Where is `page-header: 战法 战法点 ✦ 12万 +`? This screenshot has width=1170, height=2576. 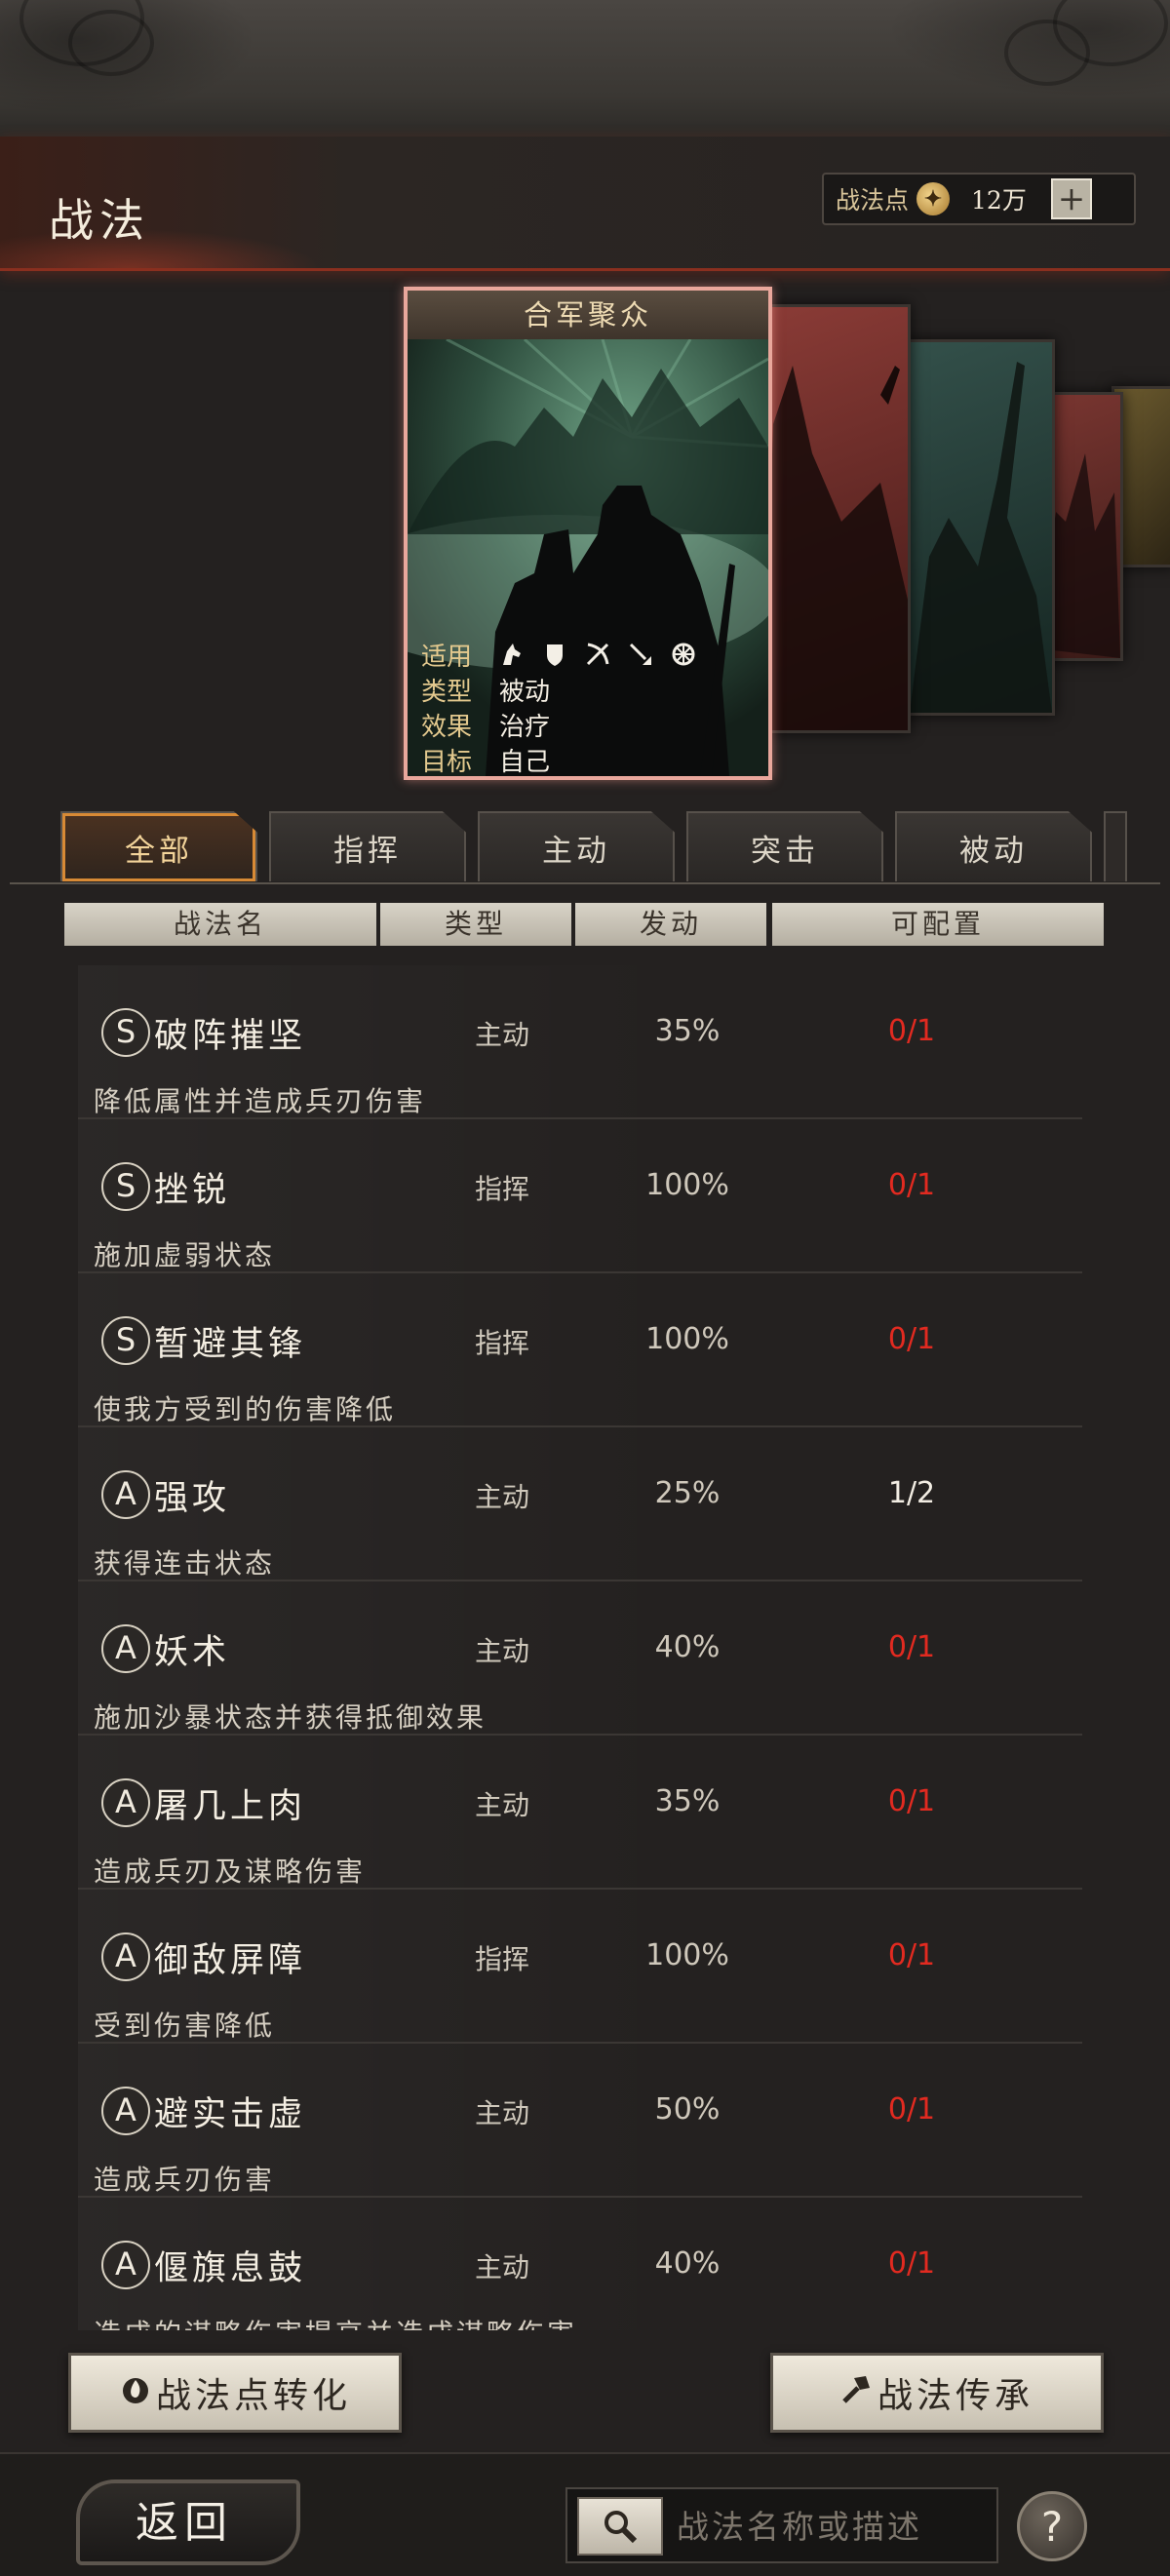 page-header: 战法 战法点 ✦ 12万 + is located at coordinates (585, 204).